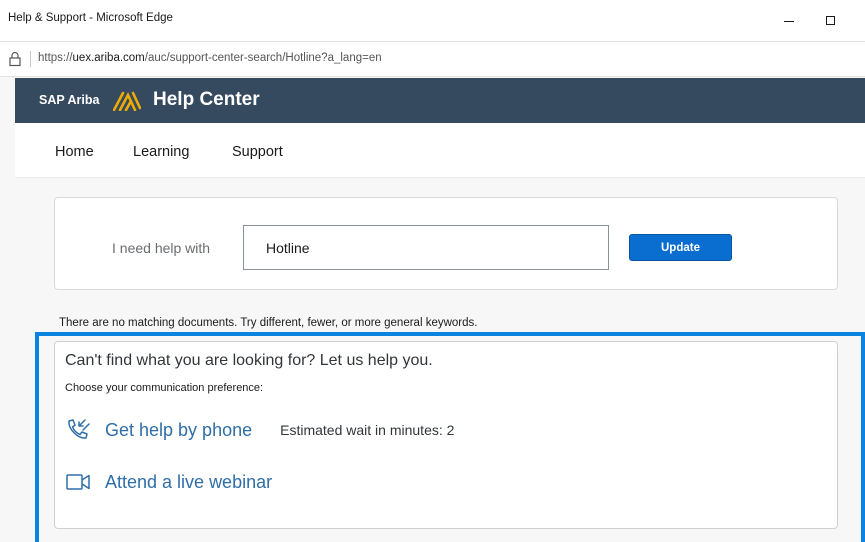  What do you see at coordinates (257, 152) in the screenshot?
I see `nav-support: Support` at bounding box center [257, 152].